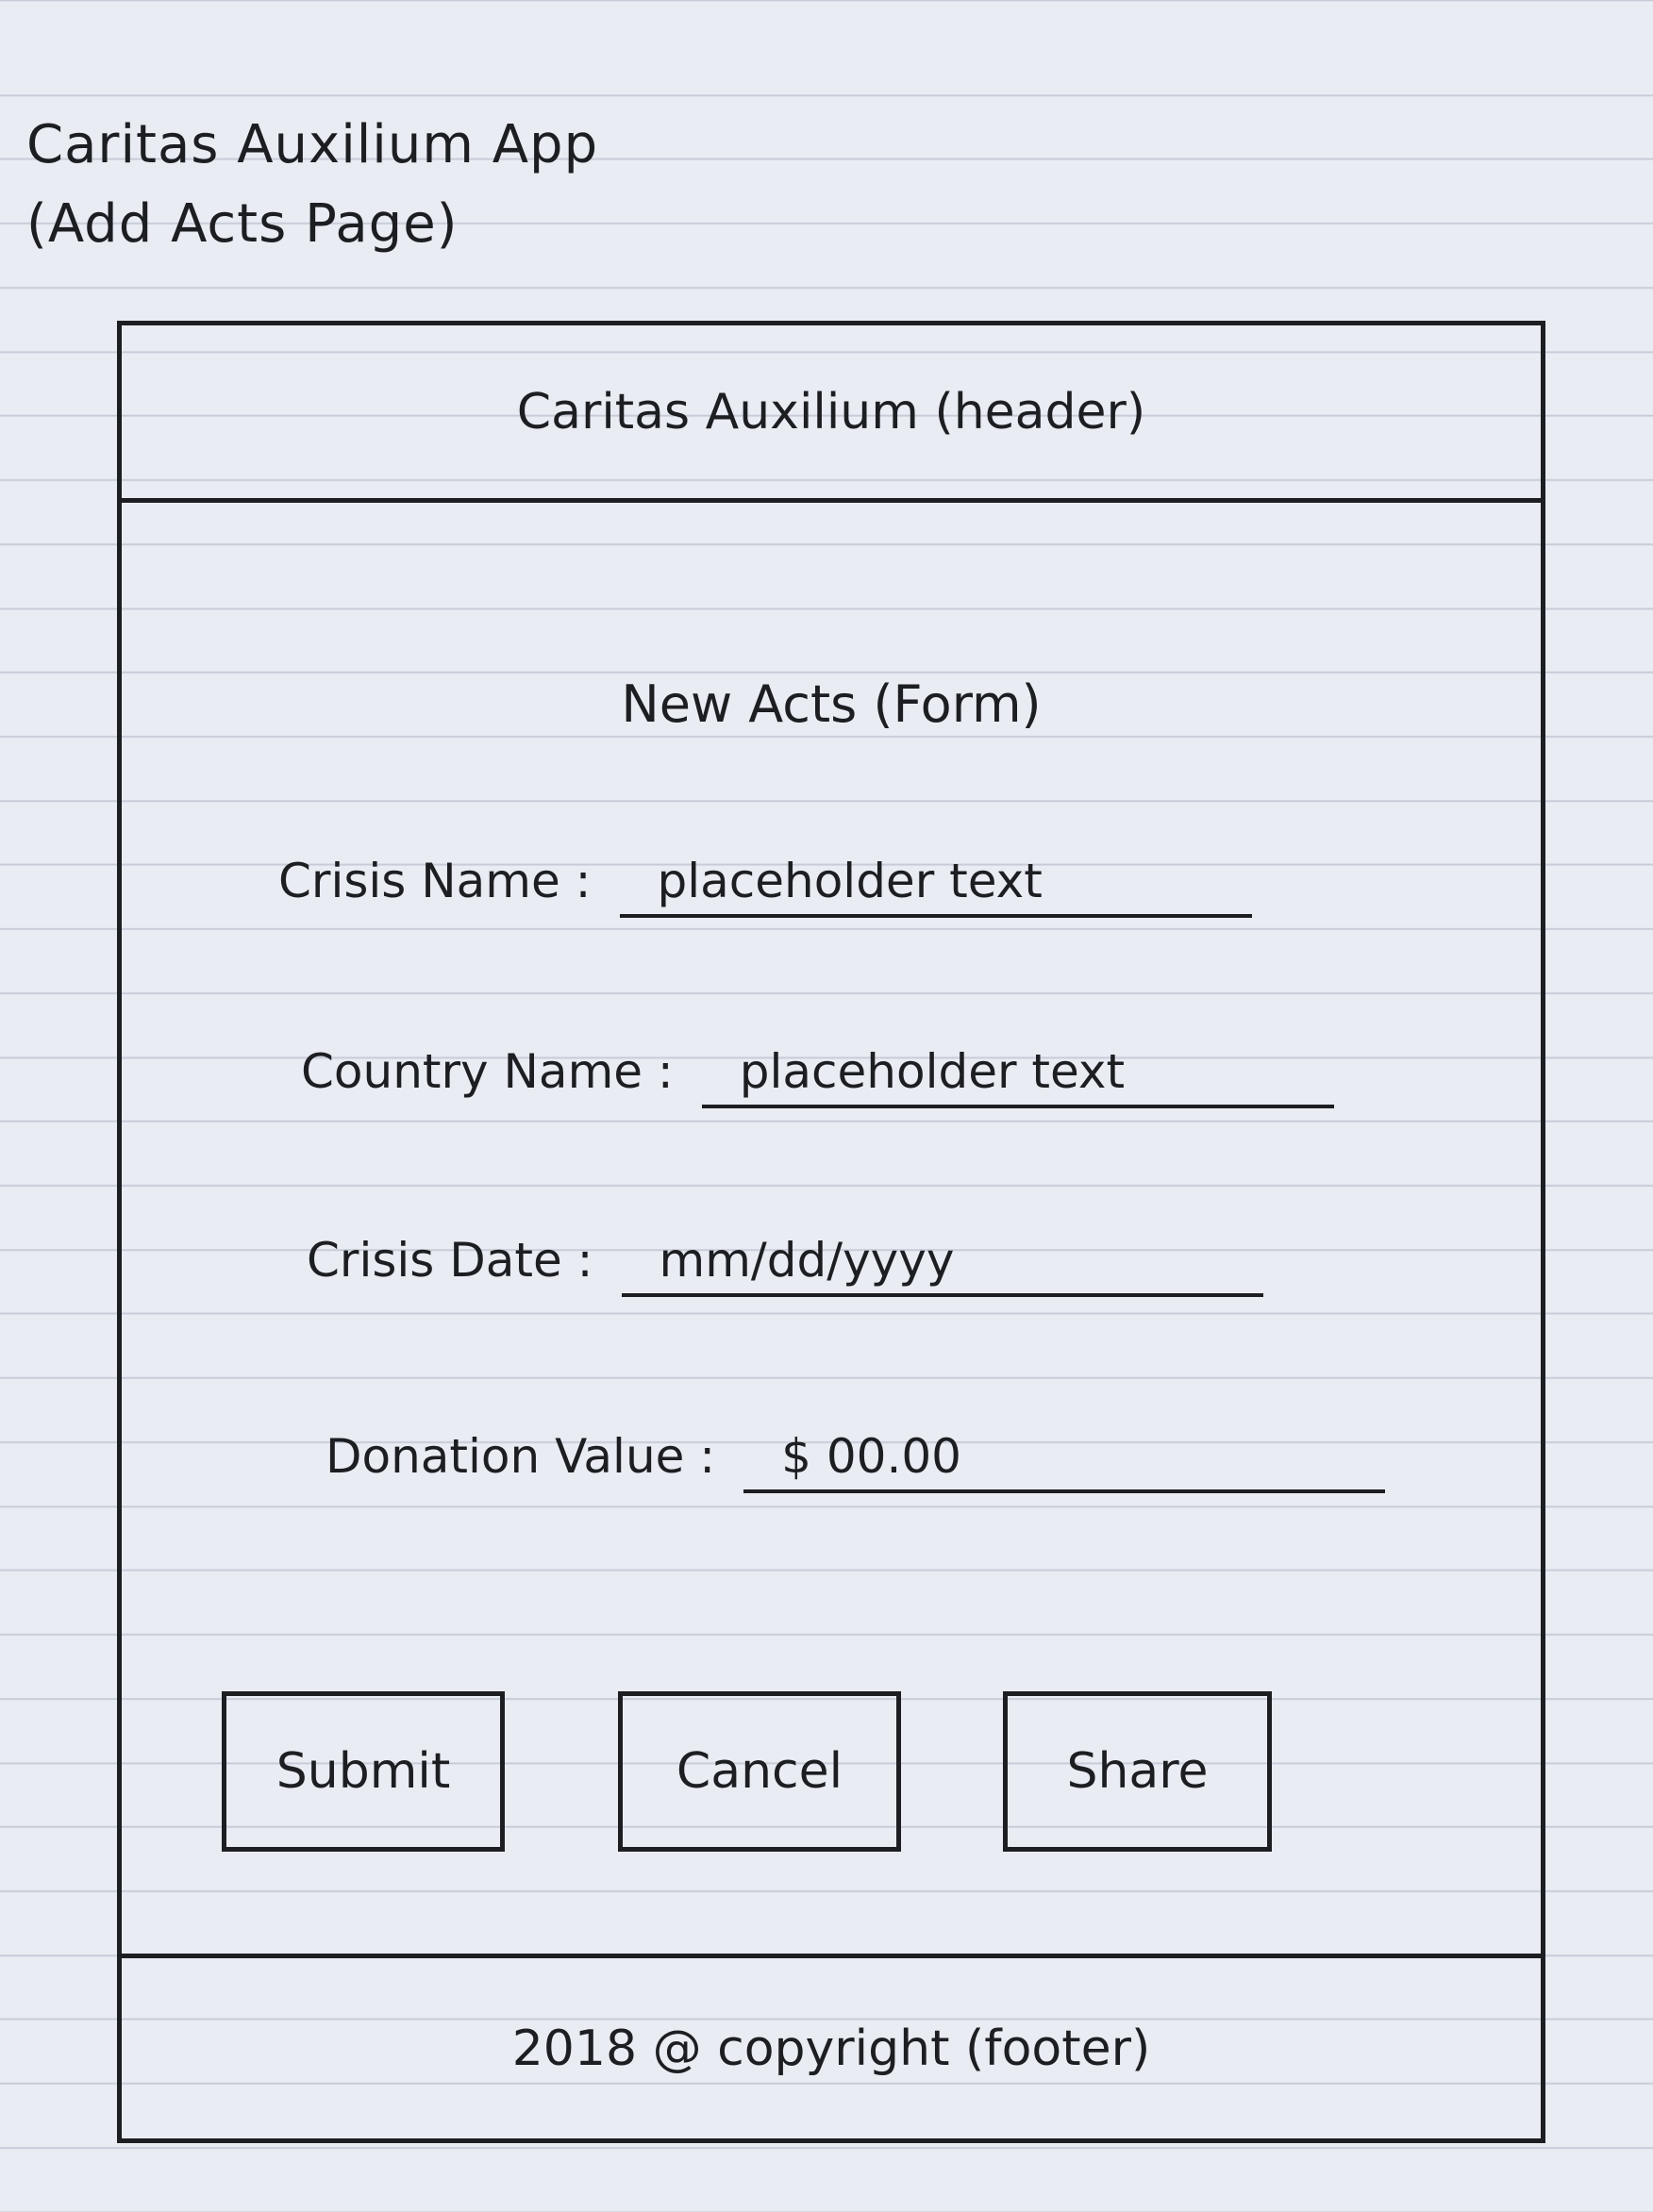 The image size is (1653, 2212). I want to click on crisis-date-input, so click(942, 1265).